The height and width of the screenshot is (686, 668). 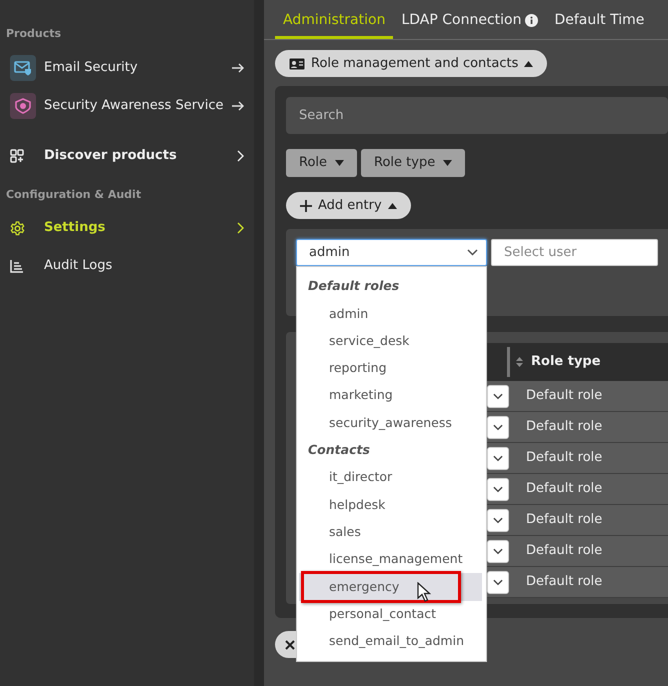 What do you see at coordinates (390, 642) in the screenshot?
I see `dropdown-option: send_email_to_admin` at bounding box center [390, 642].